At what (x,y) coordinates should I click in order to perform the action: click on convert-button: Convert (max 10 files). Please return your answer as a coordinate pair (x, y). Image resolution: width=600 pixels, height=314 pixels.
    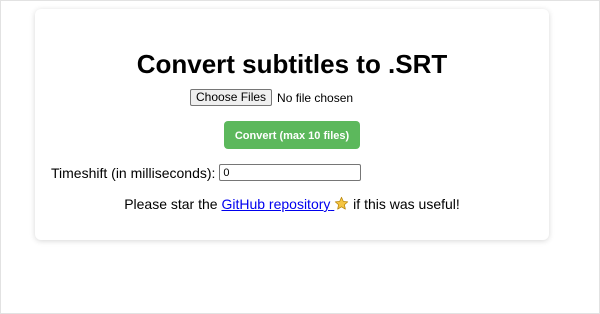
    Looking at the image, I should click on (292, 135).